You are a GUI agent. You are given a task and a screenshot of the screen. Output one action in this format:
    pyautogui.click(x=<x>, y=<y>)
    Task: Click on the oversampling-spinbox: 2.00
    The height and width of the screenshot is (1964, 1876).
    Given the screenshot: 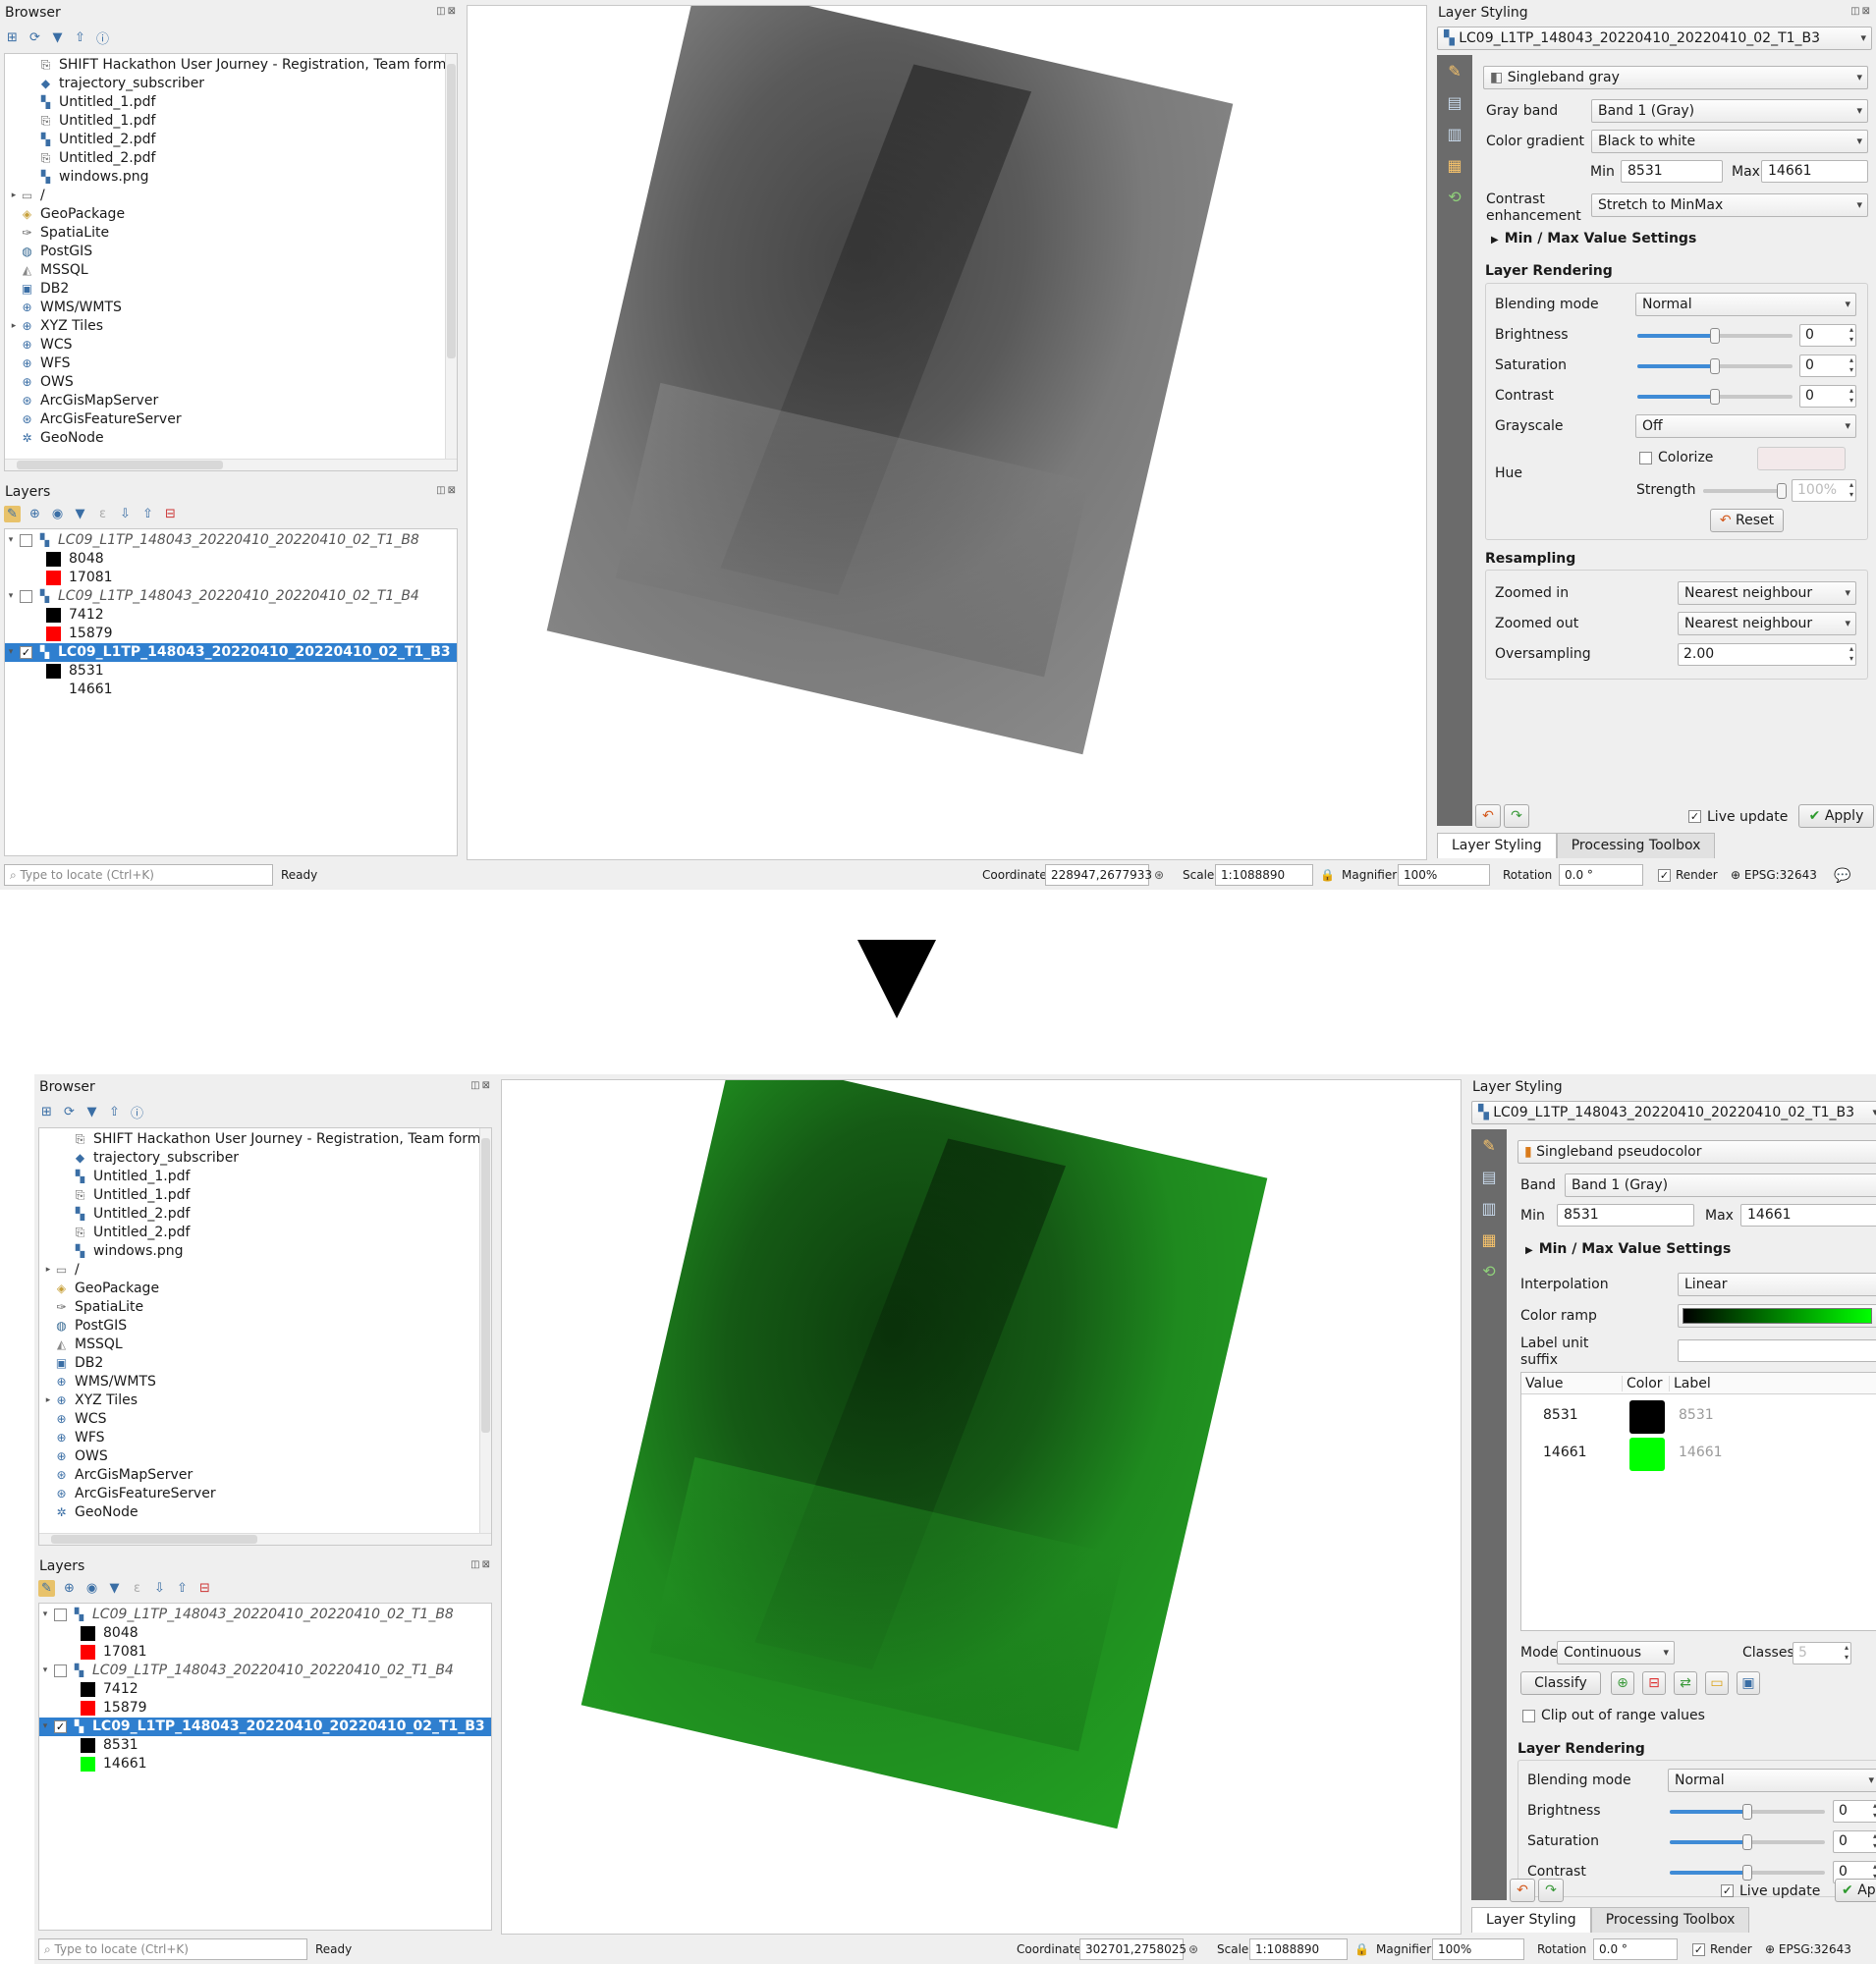 What is the action you would take?
    pyautogui.click(x=1767, y=654)
    